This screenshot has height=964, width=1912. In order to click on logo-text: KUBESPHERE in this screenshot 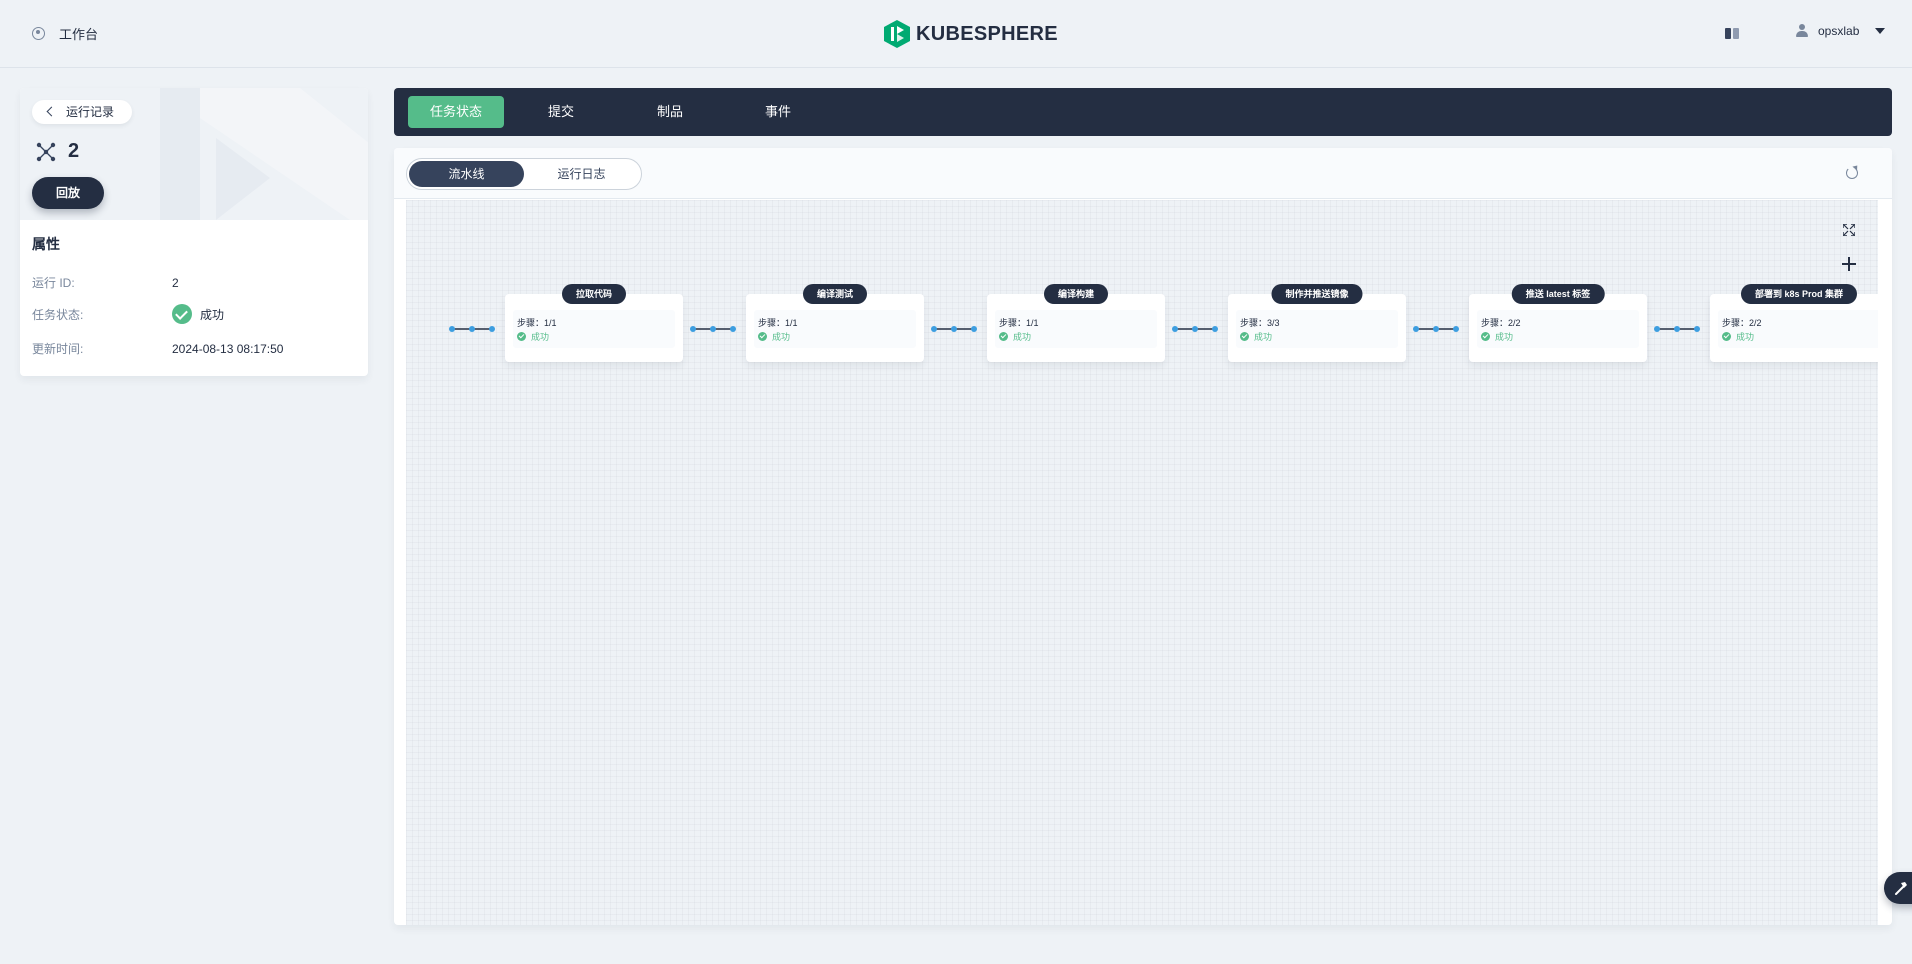, I will do `click(987, 33)`.